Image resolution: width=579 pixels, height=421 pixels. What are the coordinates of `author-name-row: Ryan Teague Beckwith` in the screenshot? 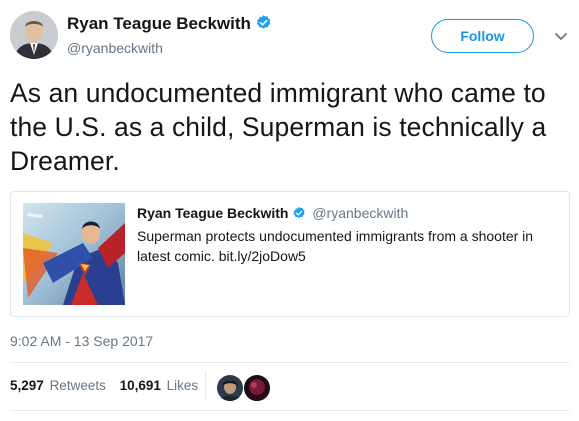 It's located at (169, 25).